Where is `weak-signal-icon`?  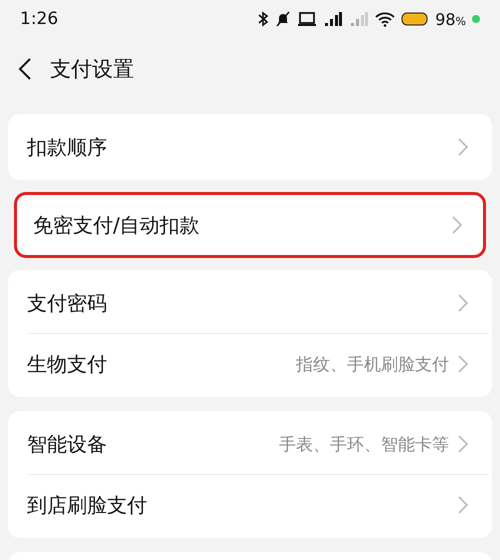
weak-signal-icon is located at coordinates (359, 19).